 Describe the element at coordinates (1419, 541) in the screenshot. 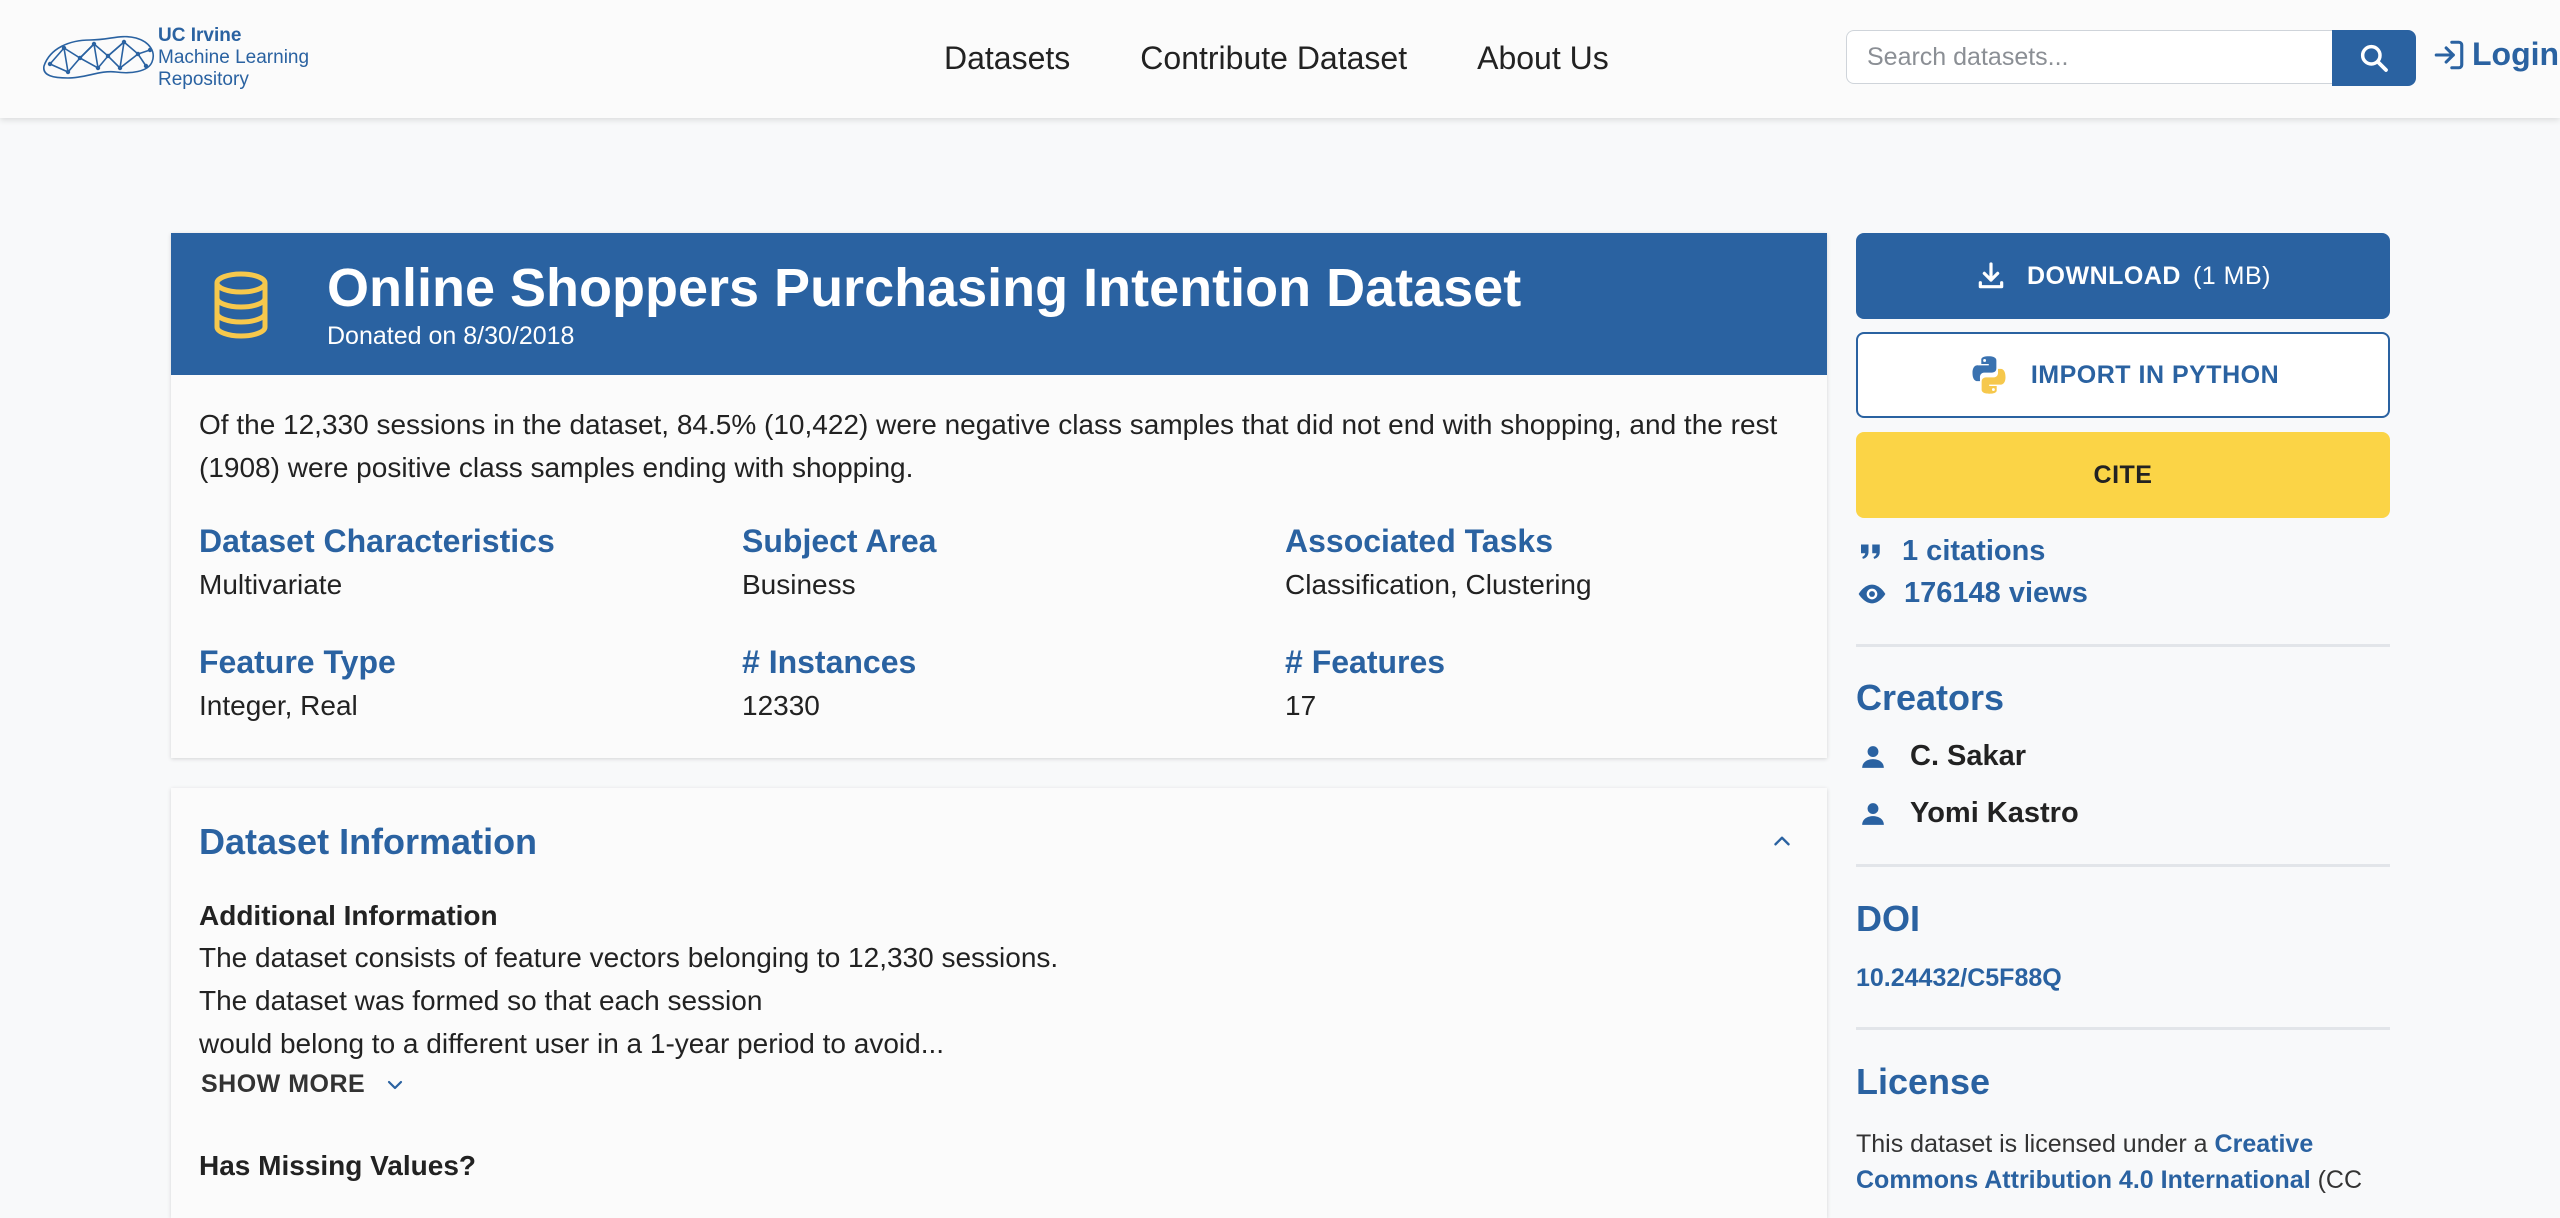

I see `characteristic-label: Associated Tasks` at that location.